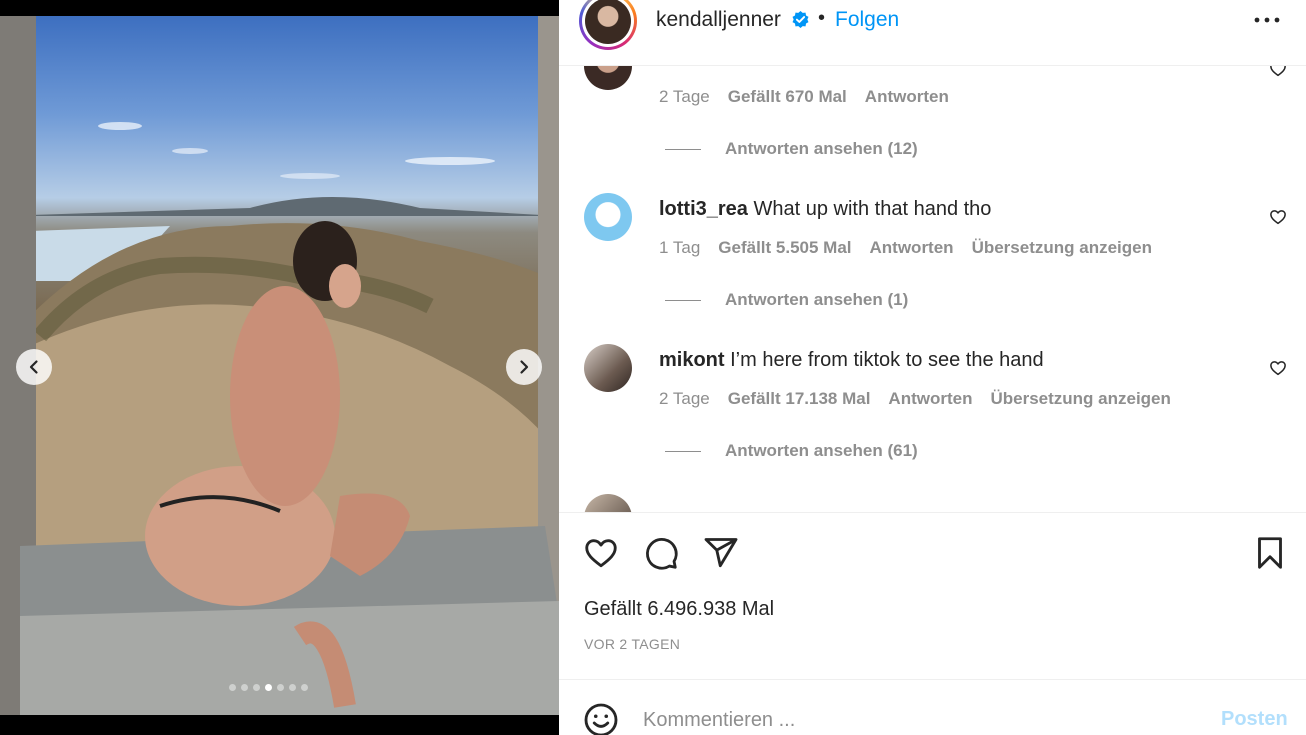 The width and height of the screenshot is (1306, 735). Describe the element at coordinates (800, 19) in the screenshot. I see `verified-badge-icon` at that location.